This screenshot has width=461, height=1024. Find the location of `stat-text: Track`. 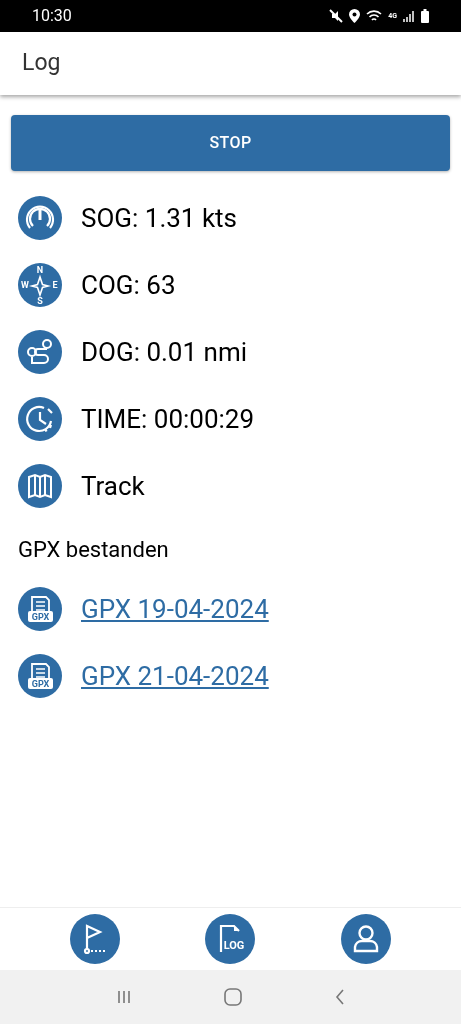

stat-text: Track is located at coordinates (113, 486).